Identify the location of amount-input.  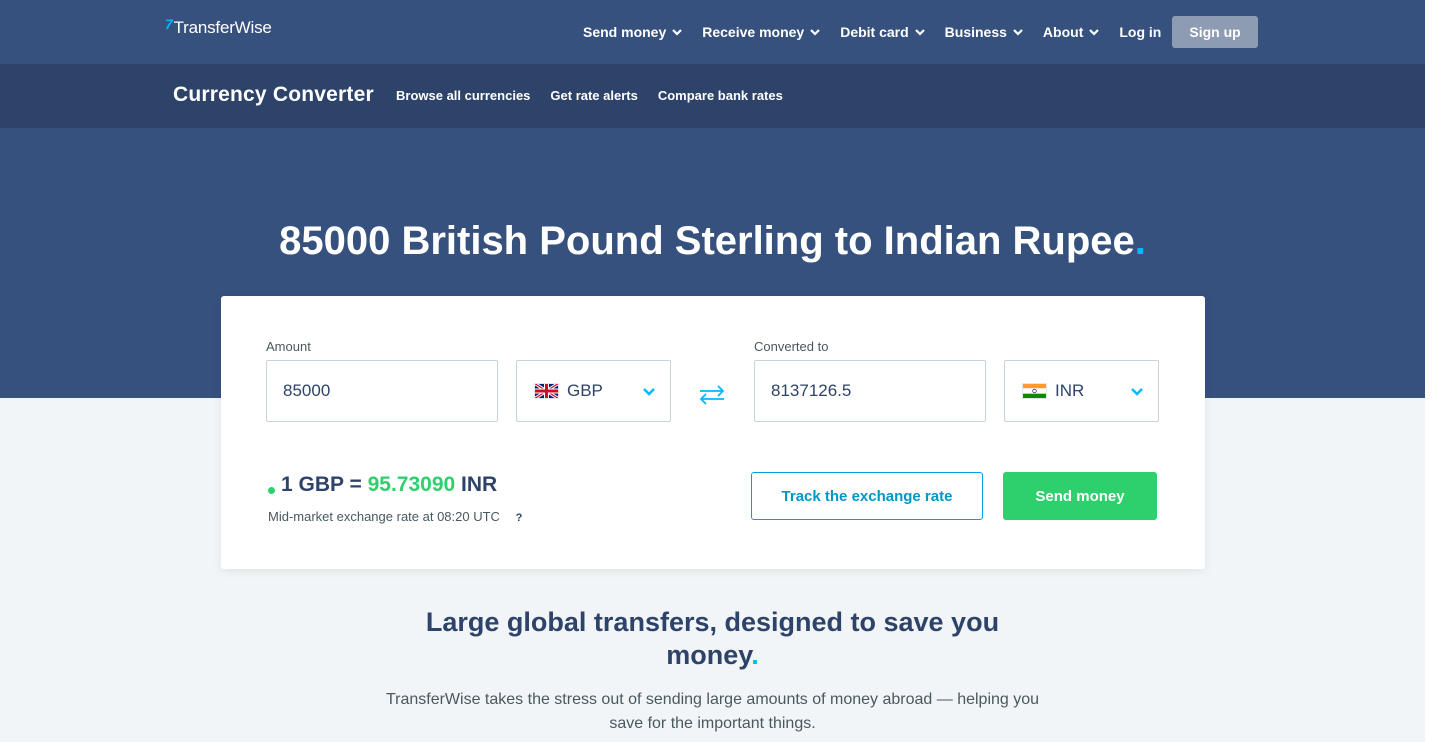
(382, 391).